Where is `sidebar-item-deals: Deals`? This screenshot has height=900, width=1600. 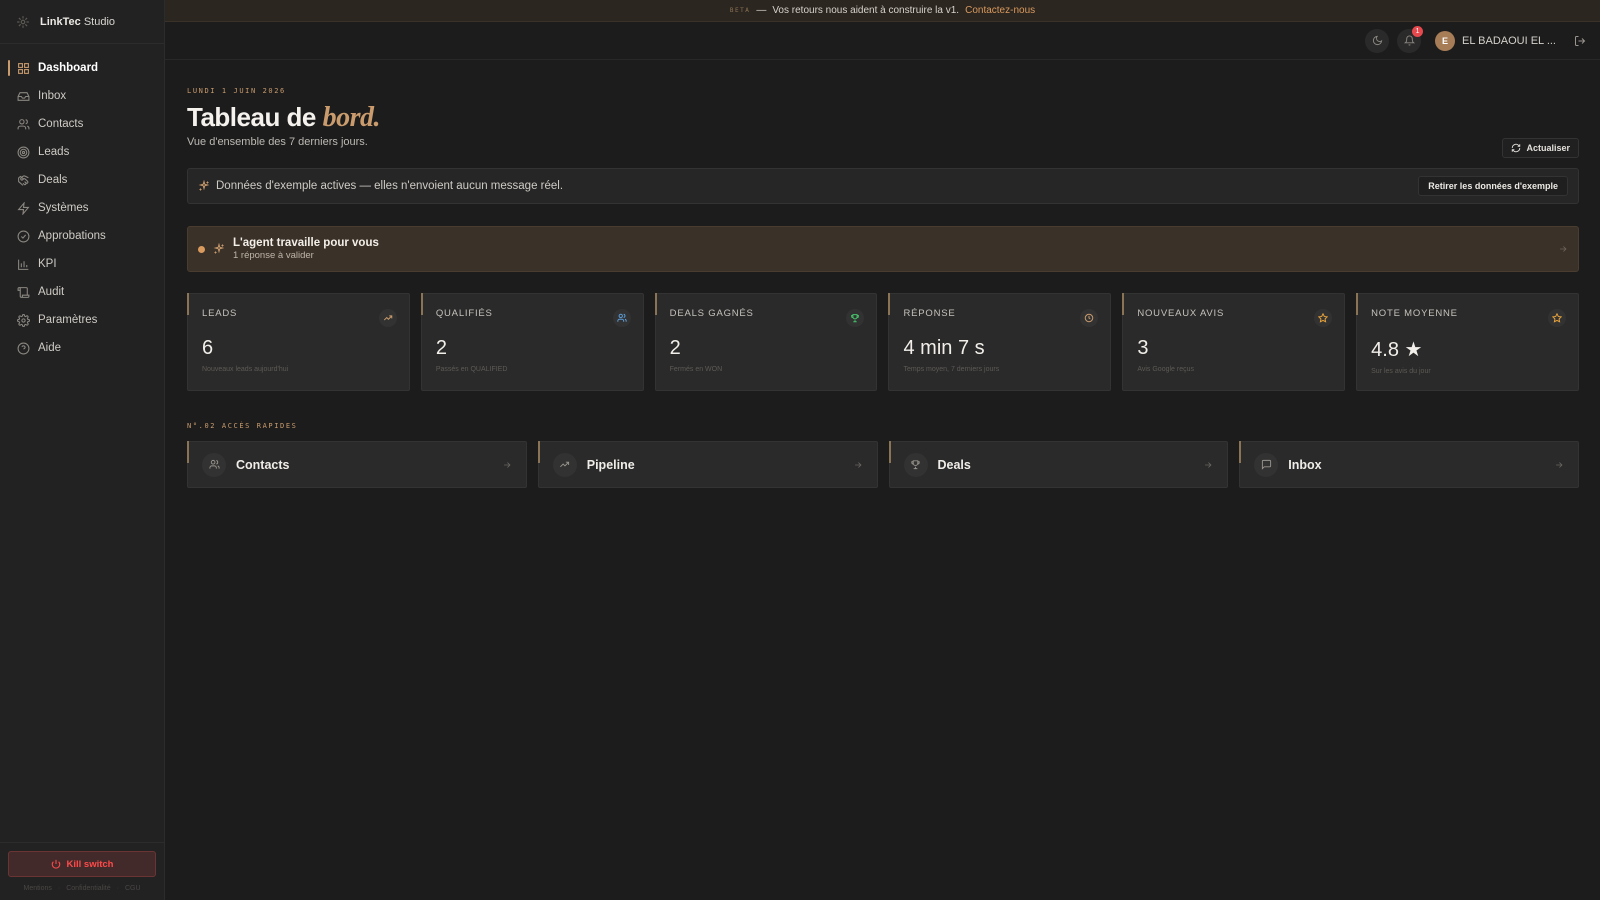 sidebar-item-deals: Deals is located at coordinates (82, 180).